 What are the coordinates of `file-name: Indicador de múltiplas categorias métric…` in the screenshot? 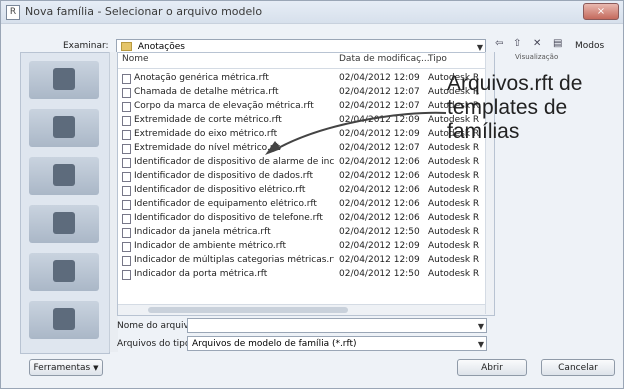 It's located at (234, 260).